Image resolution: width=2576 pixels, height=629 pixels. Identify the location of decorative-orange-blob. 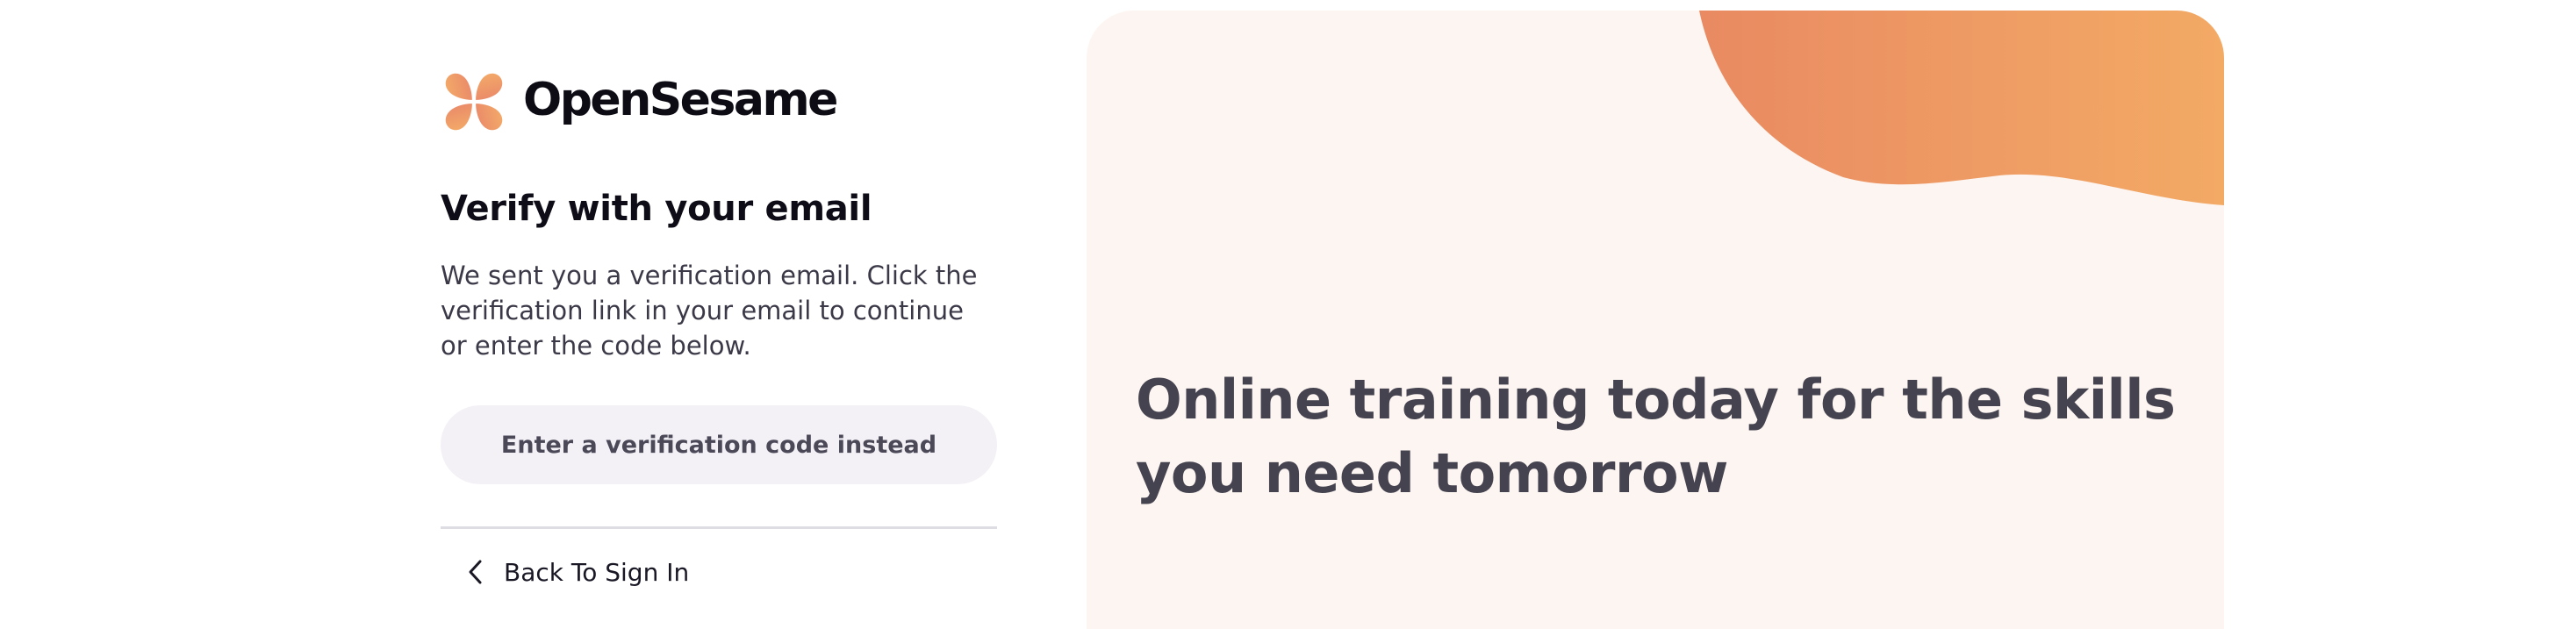
(1962, 108).